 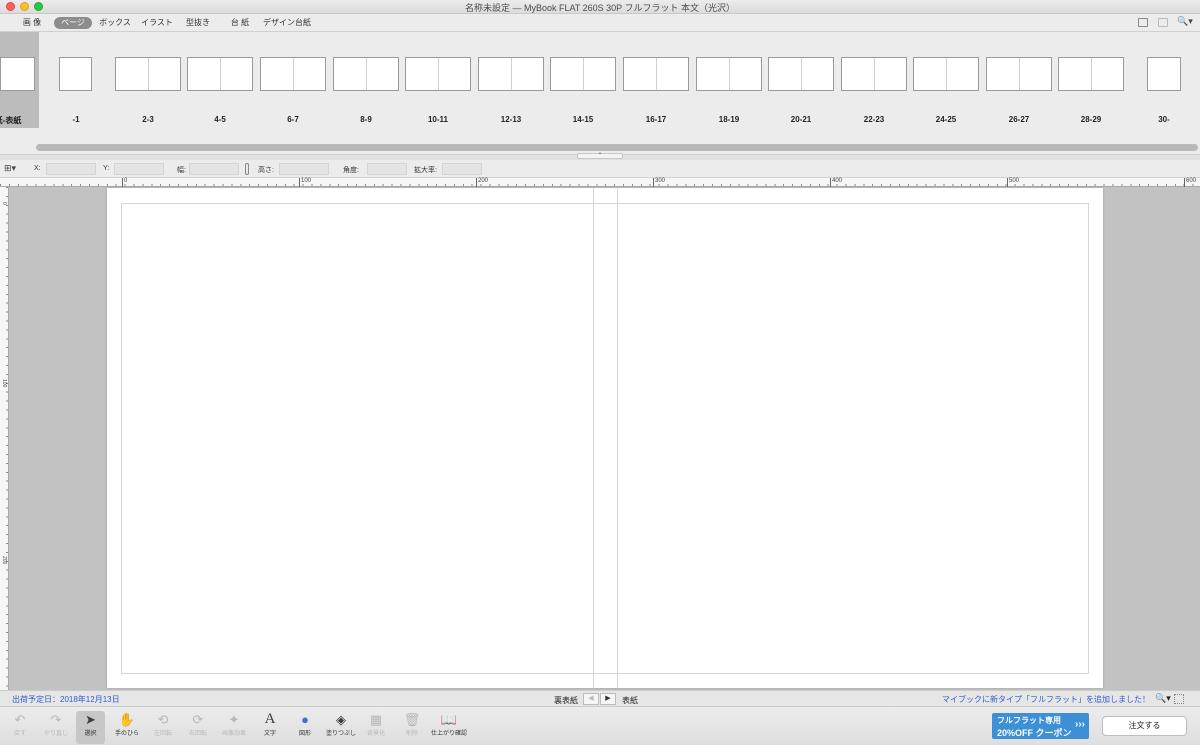 What do you see at coordinates (1040, 726) in the screenshot?
I see `coupon-banner: フルフラット専用 20%OFF クーポン ›››` at bounding box center [1040, 726].